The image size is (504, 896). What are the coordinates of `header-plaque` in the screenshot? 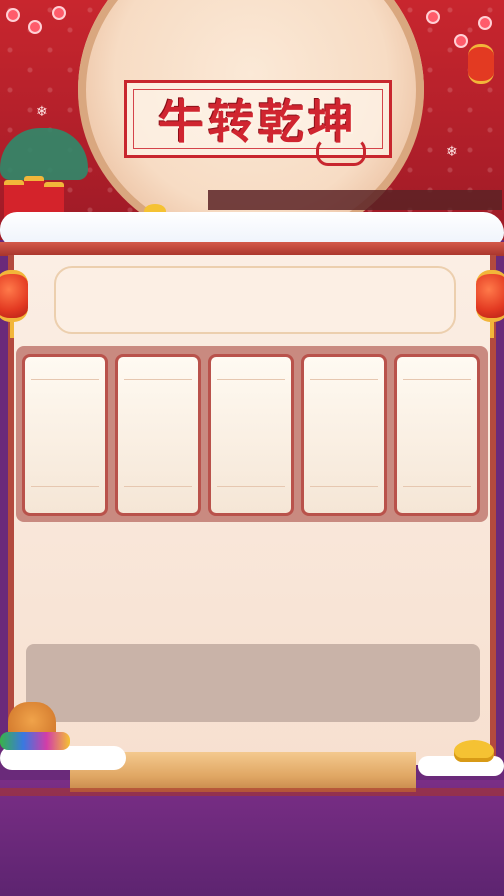 It's located at (255, 300).